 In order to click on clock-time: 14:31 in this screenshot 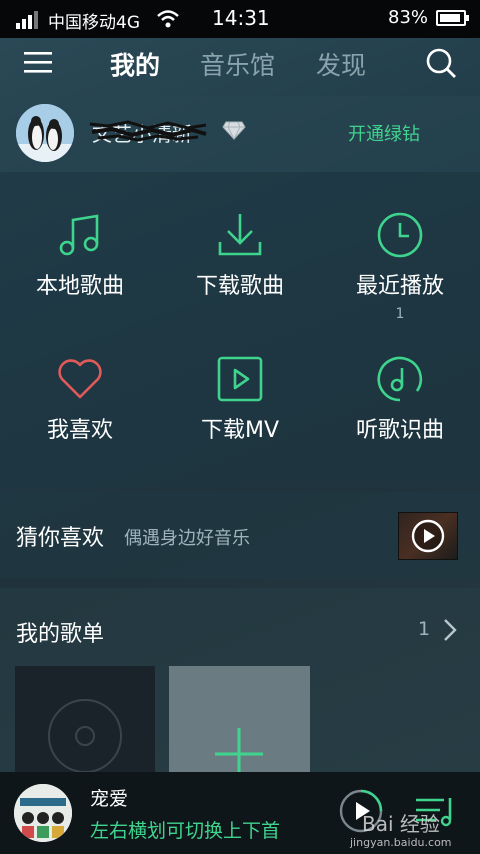, I will do `click(241, 18)`.